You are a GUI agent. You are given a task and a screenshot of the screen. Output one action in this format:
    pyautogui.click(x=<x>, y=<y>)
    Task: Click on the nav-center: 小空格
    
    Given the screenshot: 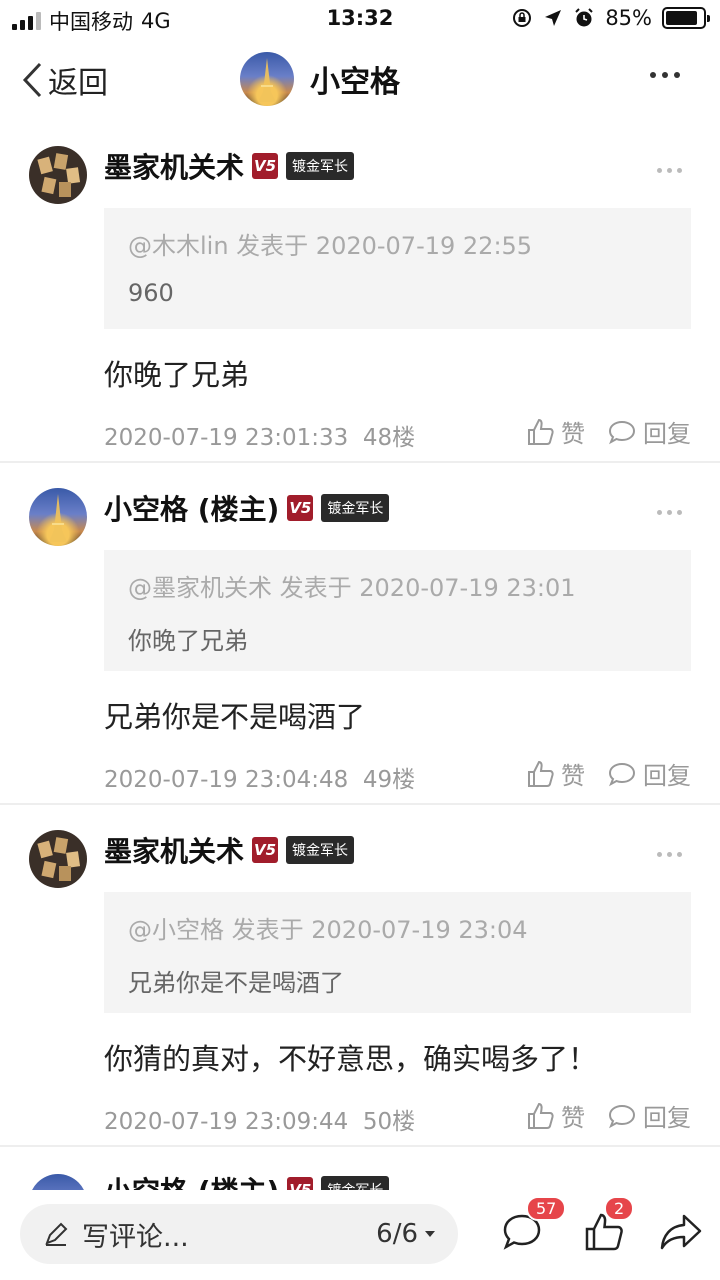 What is the action you would take?
    pyautogui.click(x=320, y=79)
    